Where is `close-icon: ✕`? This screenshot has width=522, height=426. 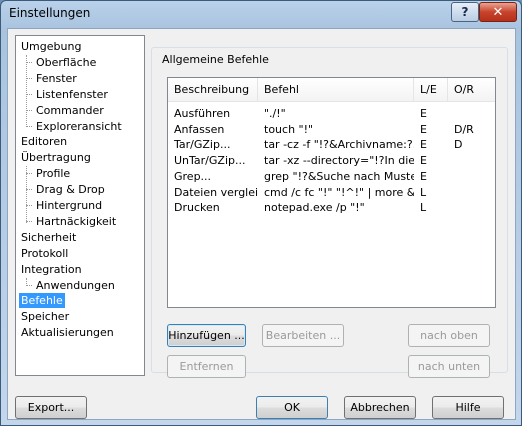
close-icon: ✕ is located at coordinates (498, 12).